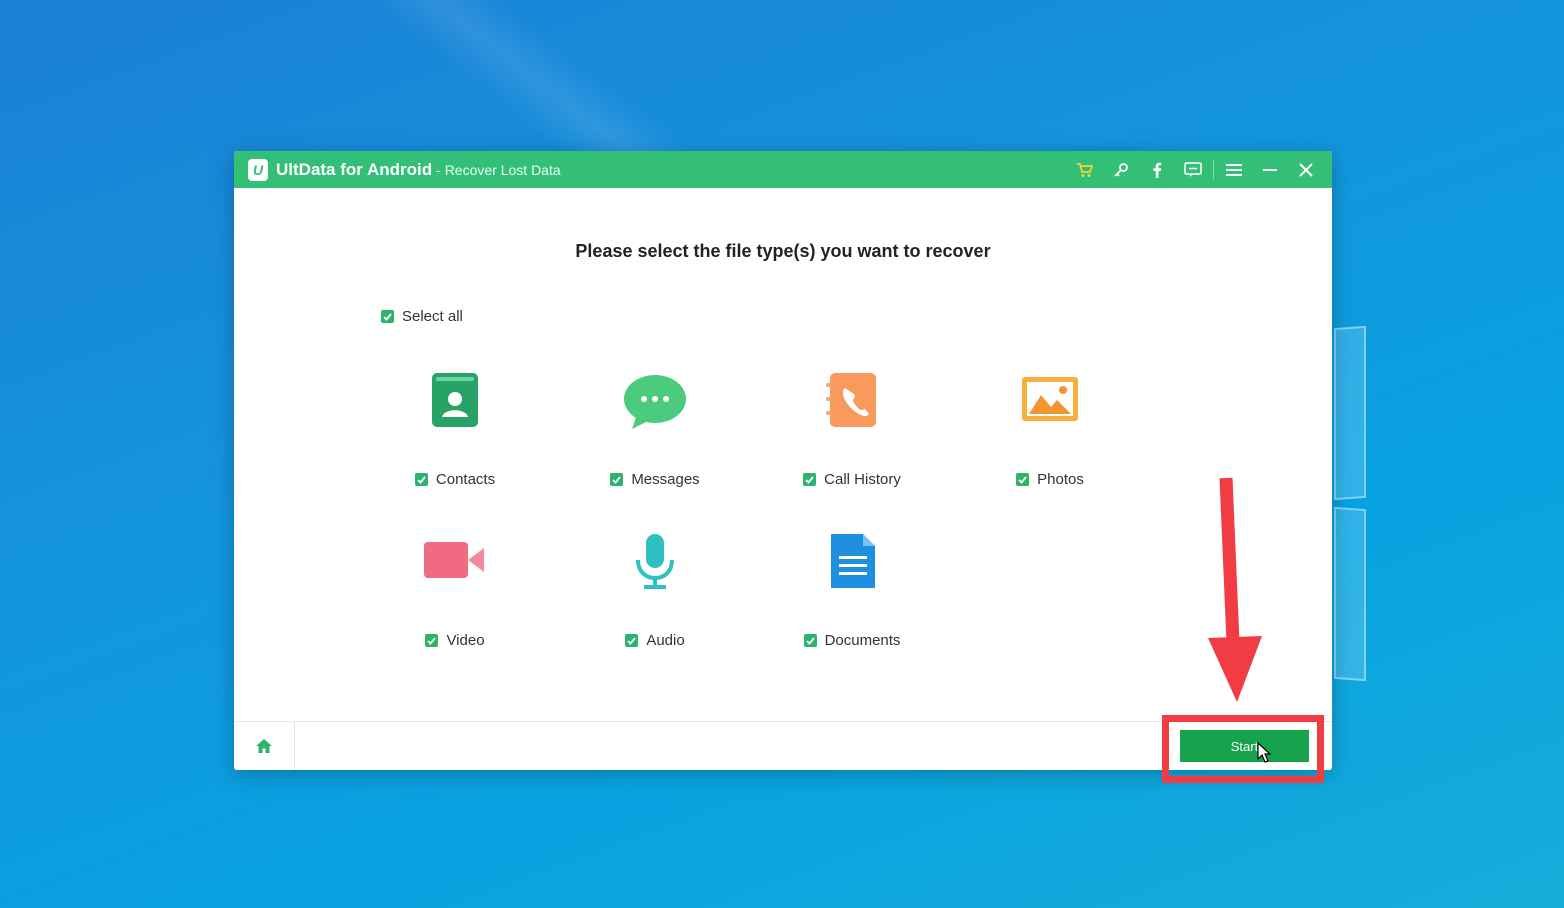 This screenshot has height=908, width=1564. Describe the element at coordinates (655, 594) in the screenshot. I see `file-type-audio: Audio` at that location.